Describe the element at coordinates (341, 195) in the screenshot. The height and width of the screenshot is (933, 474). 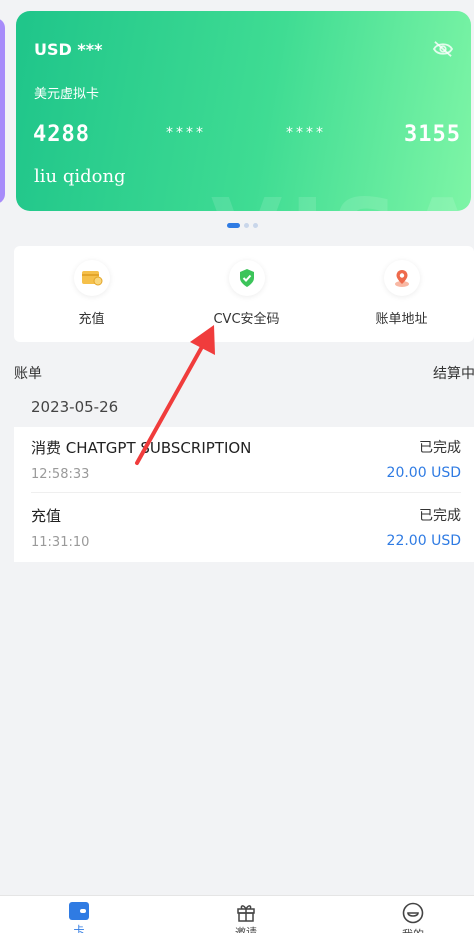
I see `card-brand-watermark: VISA` at that location.